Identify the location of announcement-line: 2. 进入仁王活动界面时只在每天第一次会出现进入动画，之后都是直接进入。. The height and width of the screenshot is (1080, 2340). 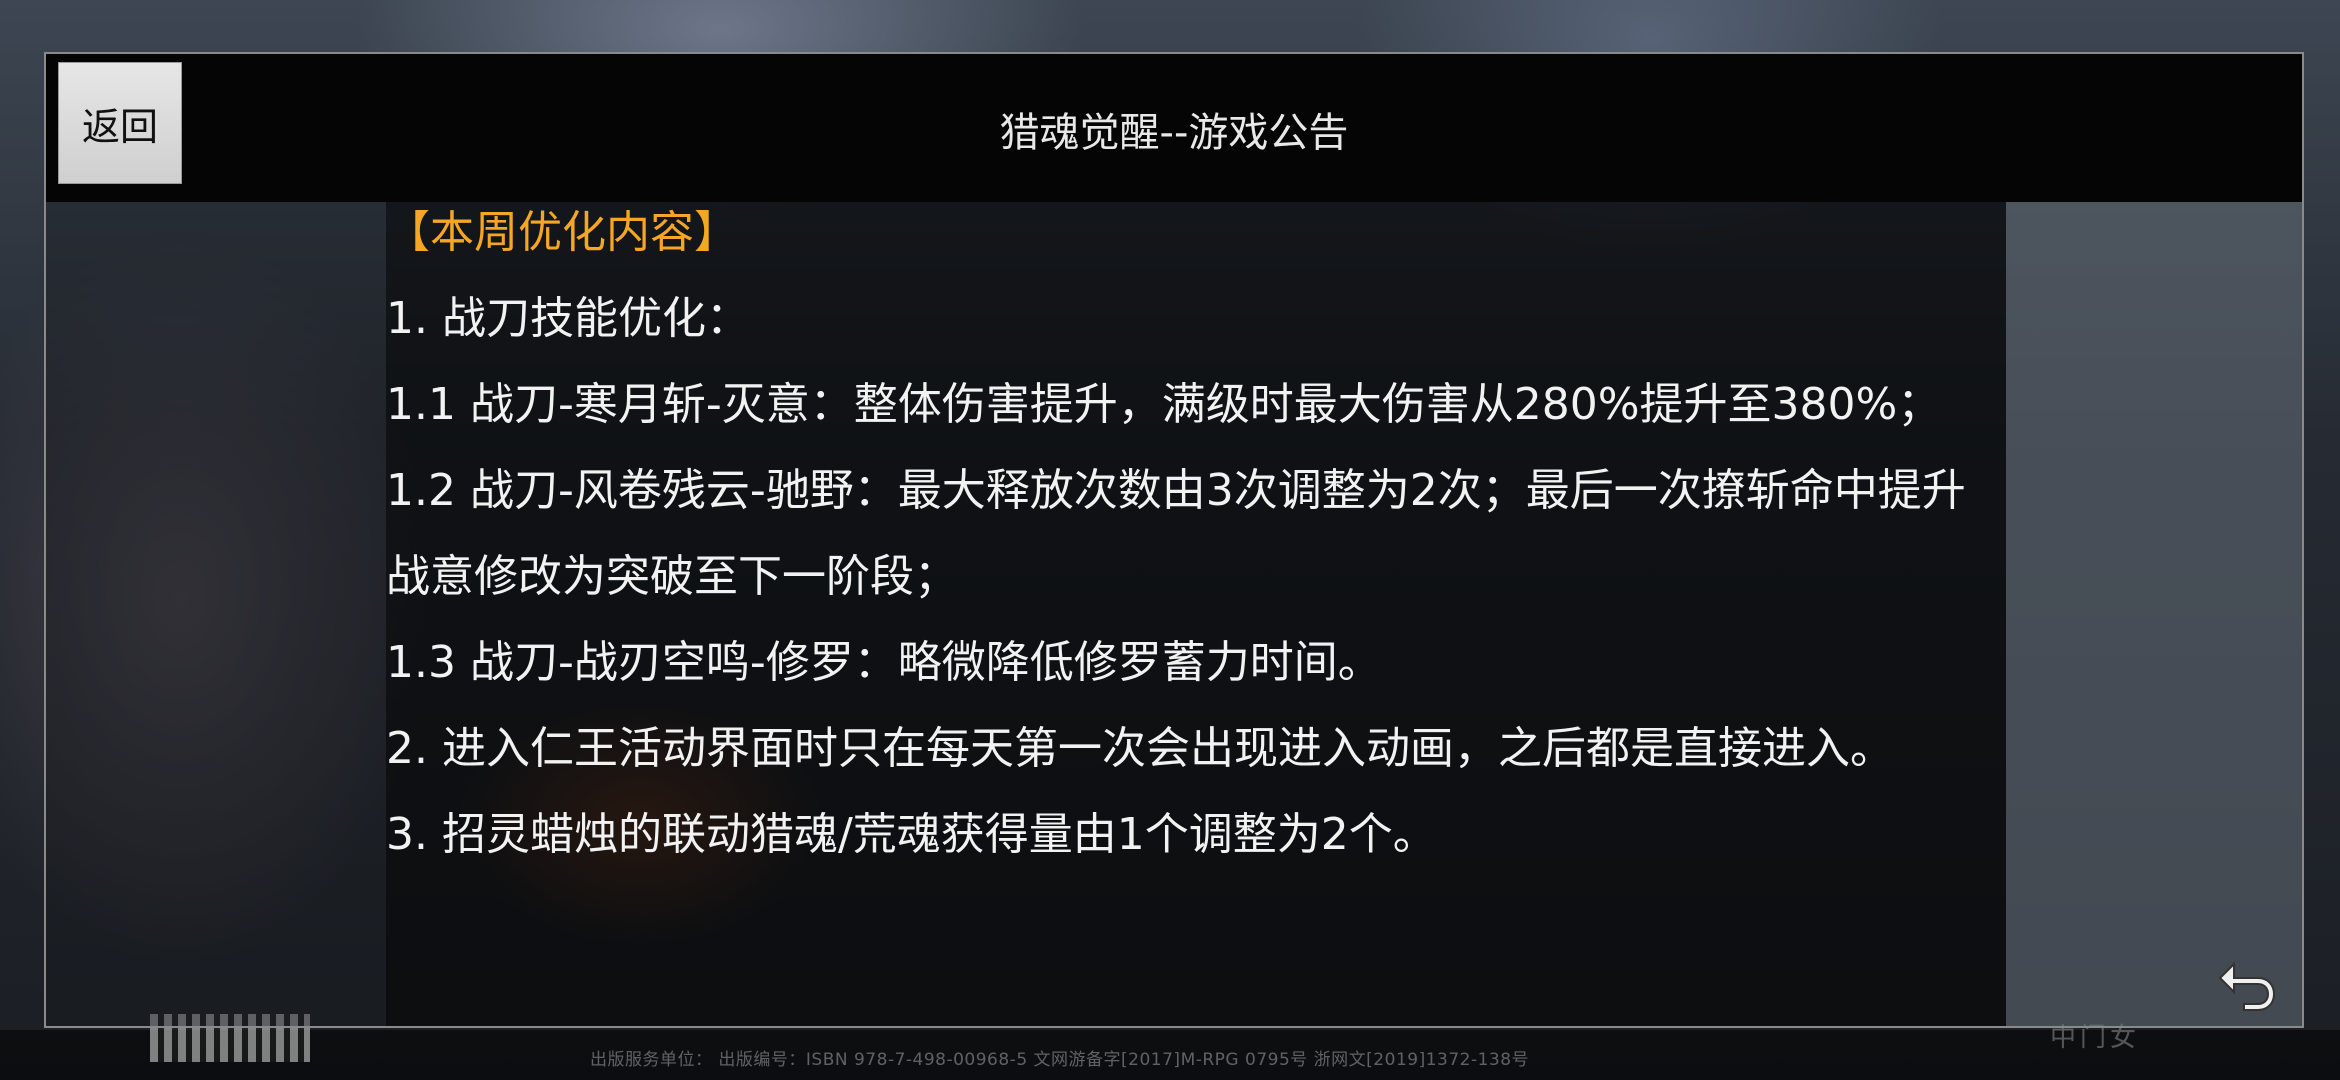
(1140, 748).